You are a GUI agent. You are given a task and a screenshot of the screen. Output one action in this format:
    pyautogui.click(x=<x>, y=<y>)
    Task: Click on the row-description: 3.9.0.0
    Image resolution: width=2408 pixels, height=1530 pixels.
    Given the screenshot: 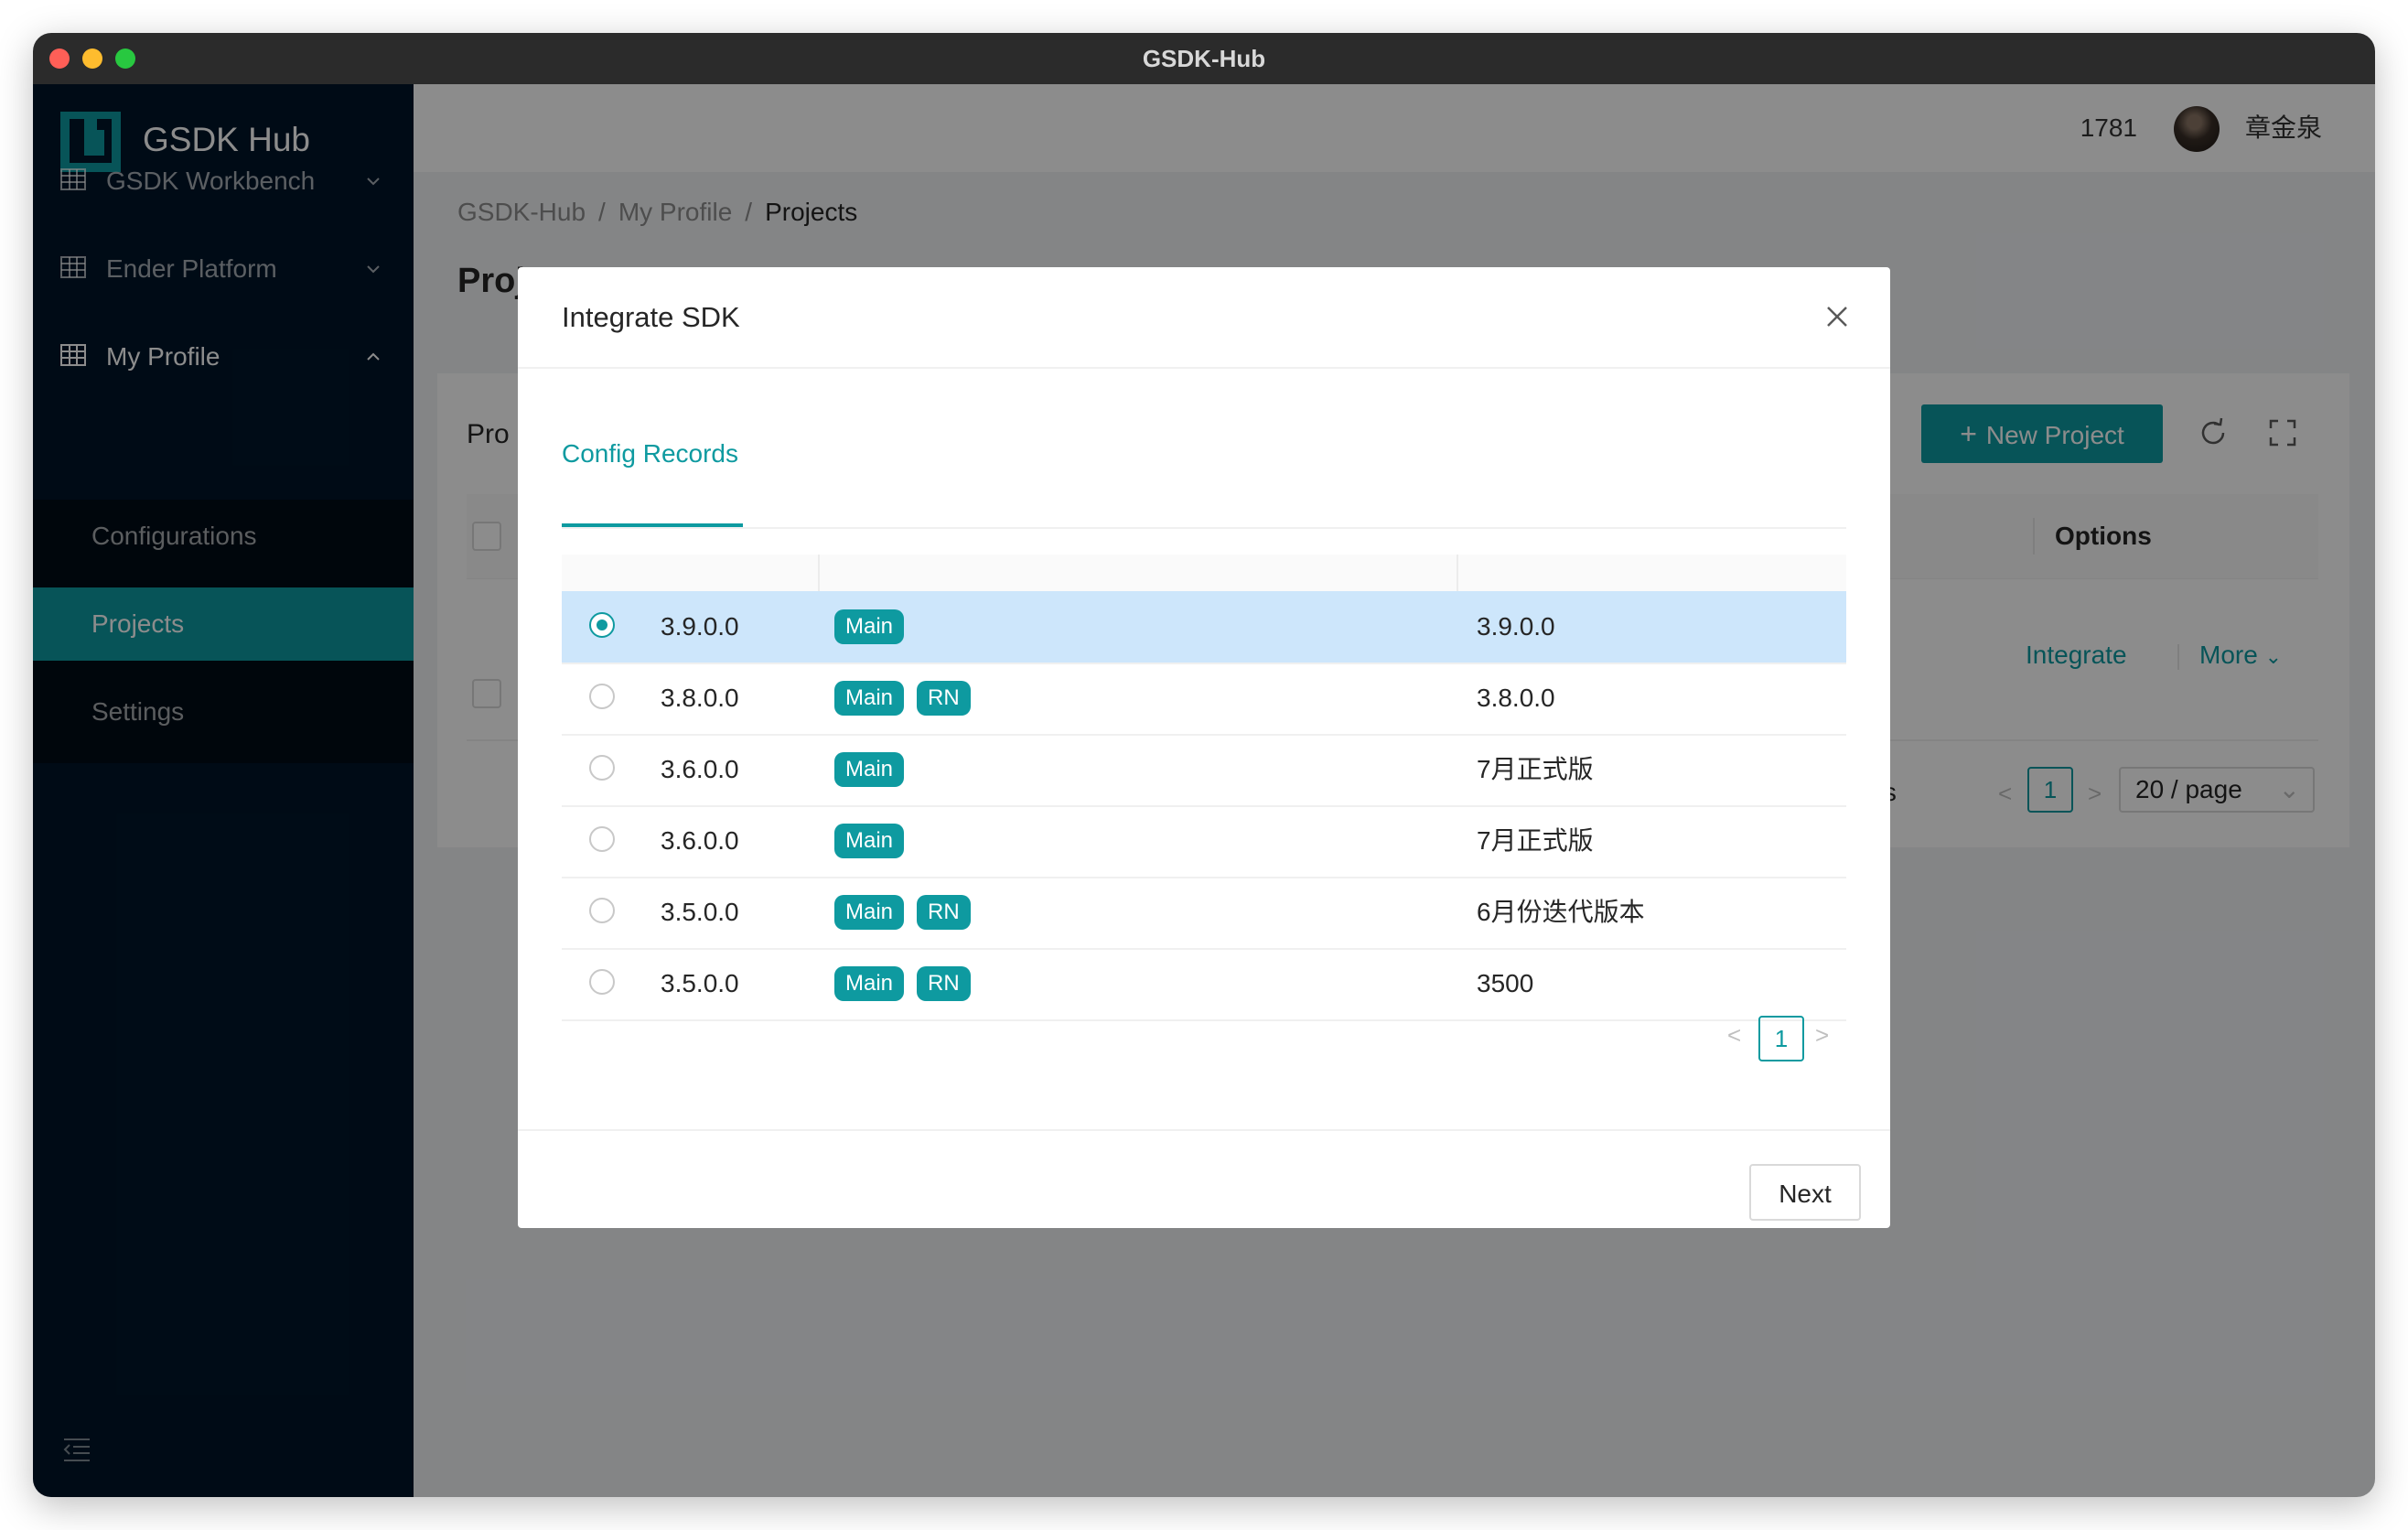 What is the action you would take?
    pyautogui.click(x=1516, y=626)
    